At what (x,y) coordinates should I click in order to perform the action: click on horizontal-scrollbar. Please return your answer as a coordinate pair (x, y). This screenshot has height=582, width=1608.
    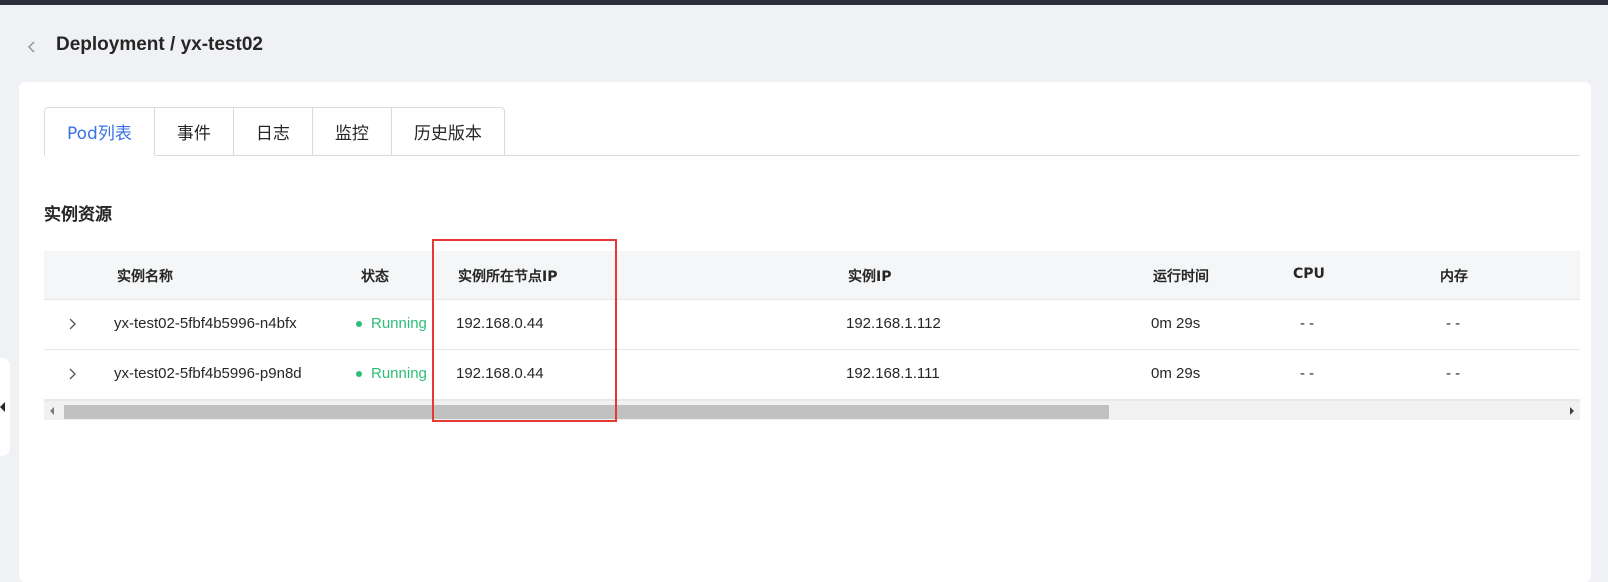
    Looking at the image, I should click on (812, 410).